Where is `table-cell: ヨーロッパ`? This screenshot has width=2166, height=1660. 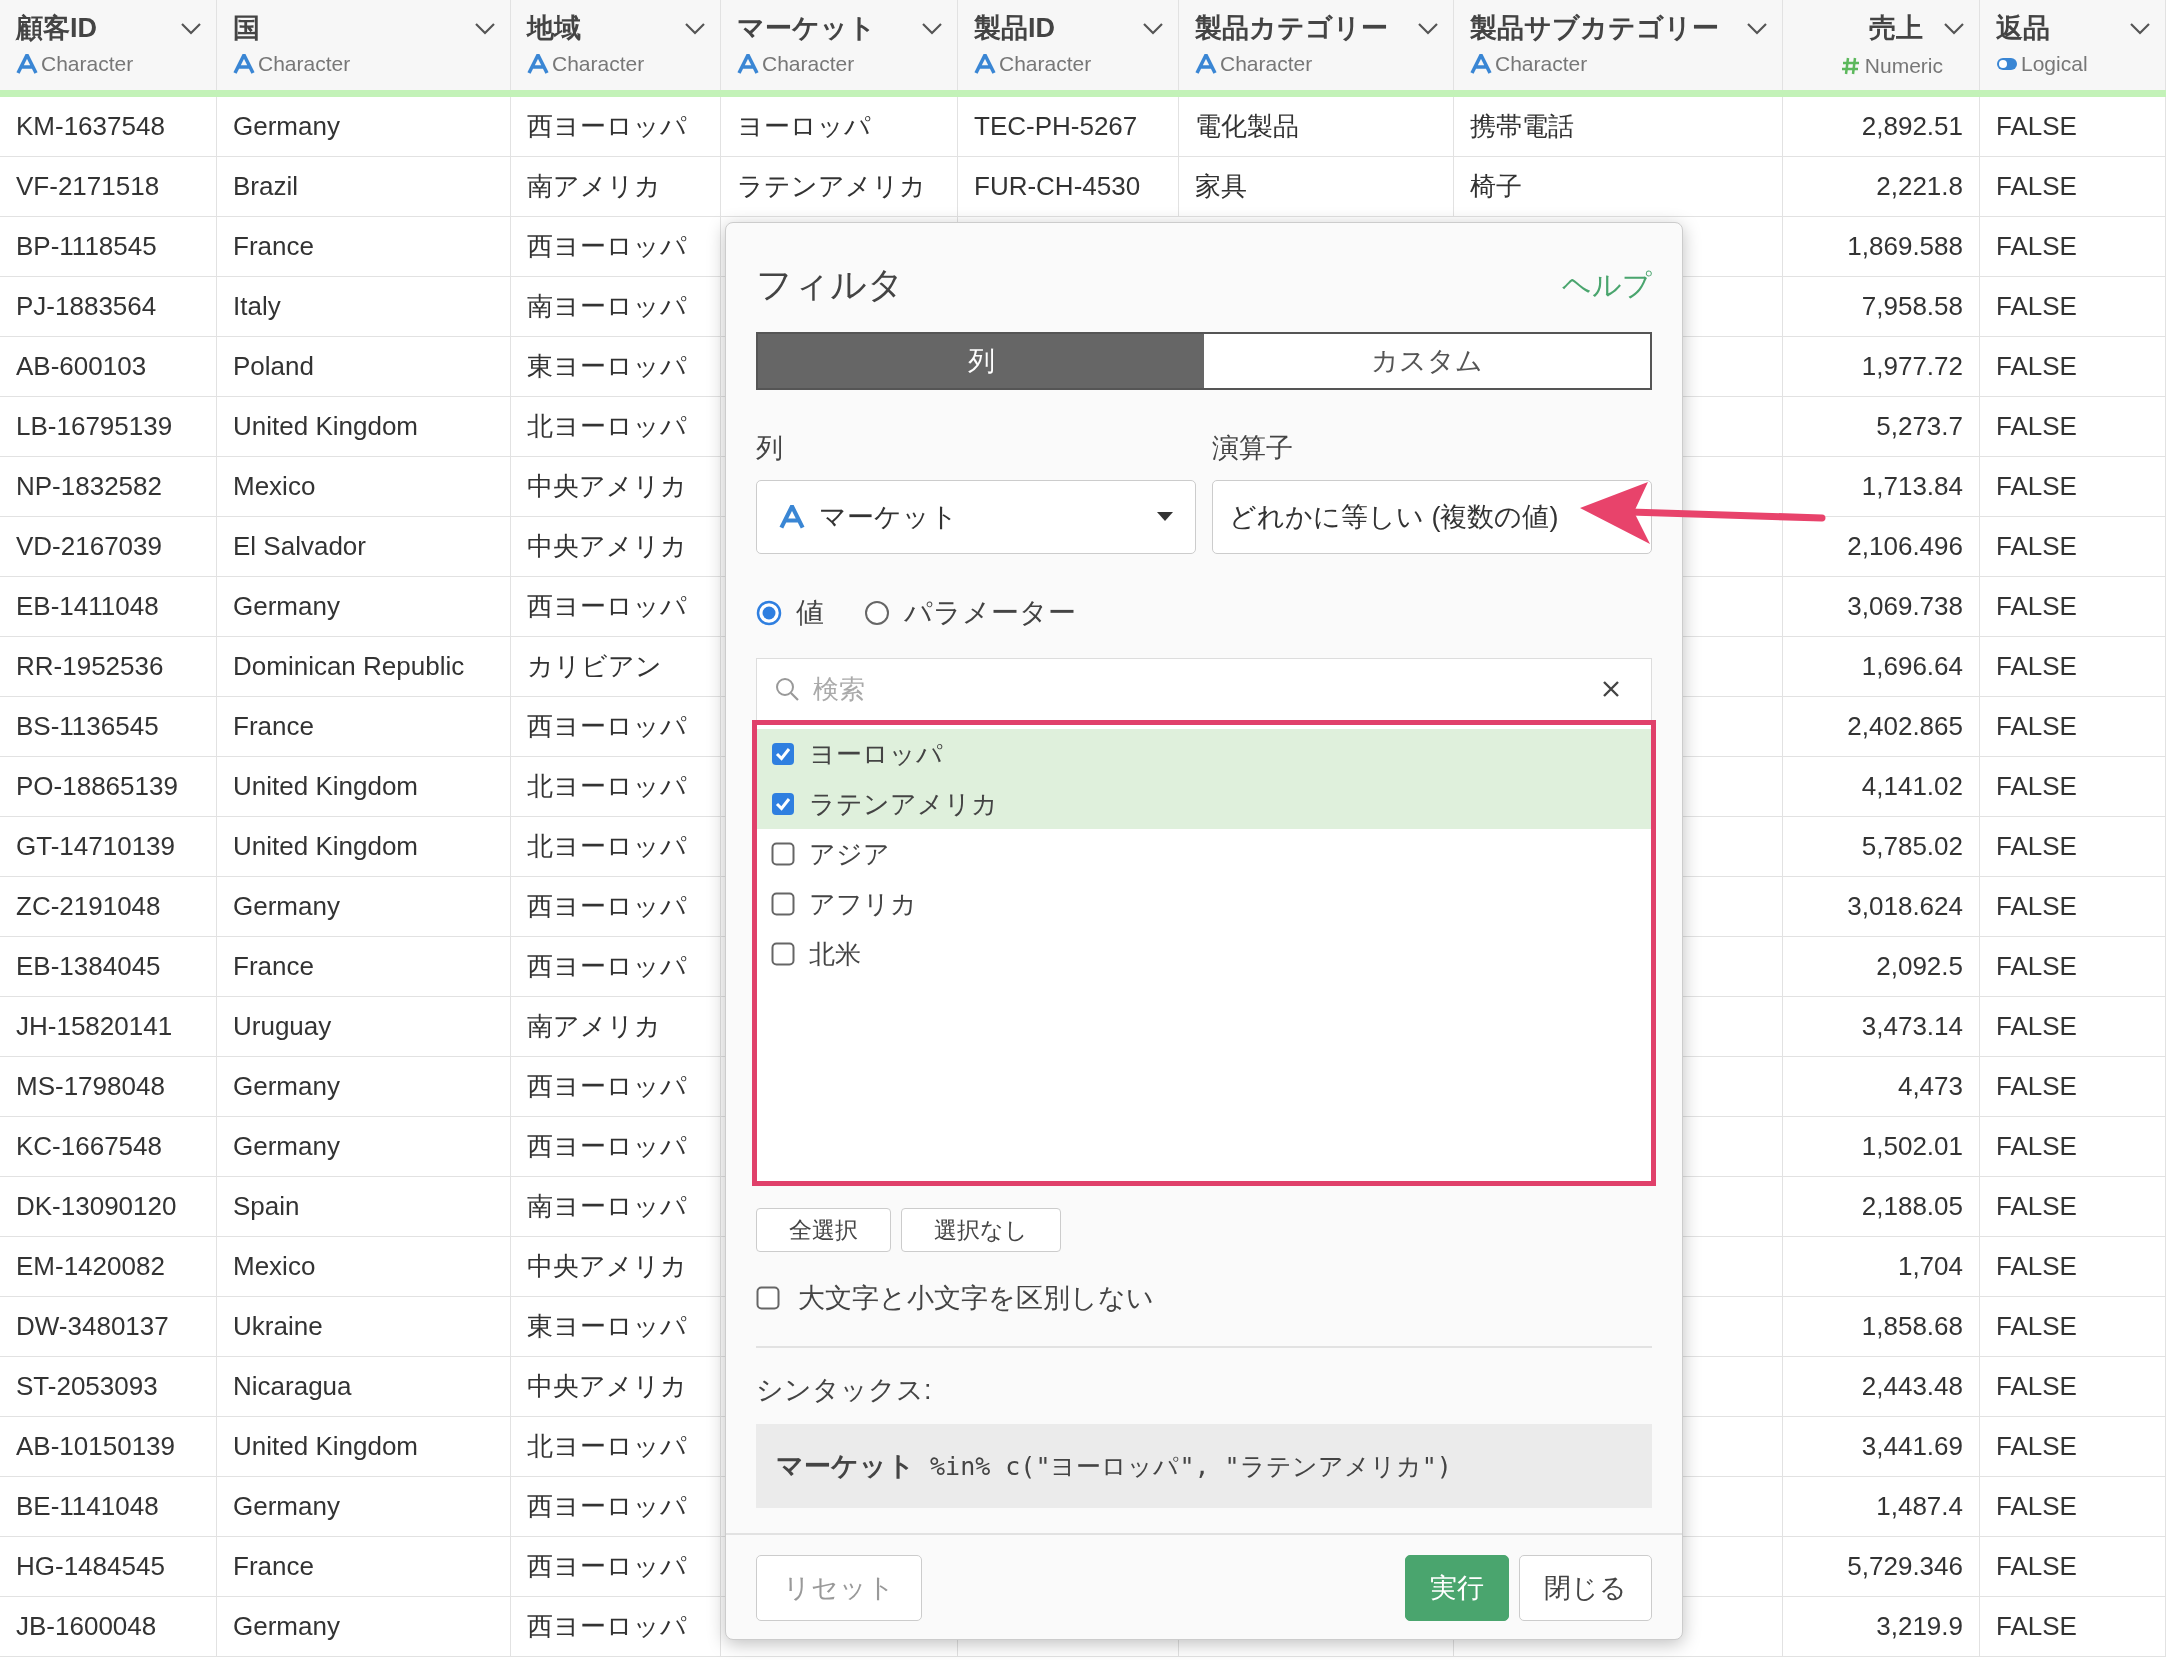
table-cell: ヨーロッパ is located at coordinates (839, 127).